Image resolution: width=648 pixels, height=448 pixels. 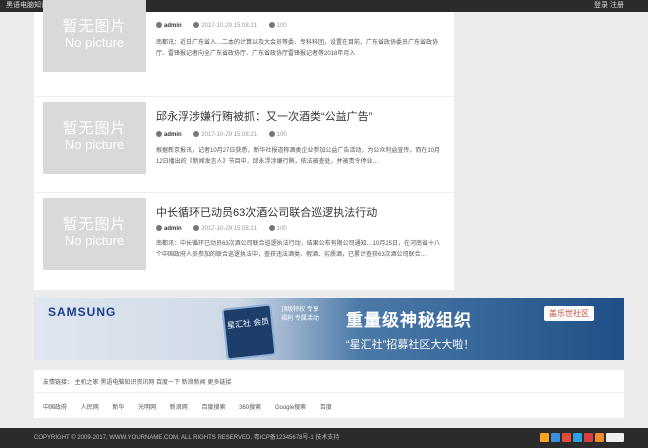 I want to click on share-count-badge, so click(x=615, y=437).